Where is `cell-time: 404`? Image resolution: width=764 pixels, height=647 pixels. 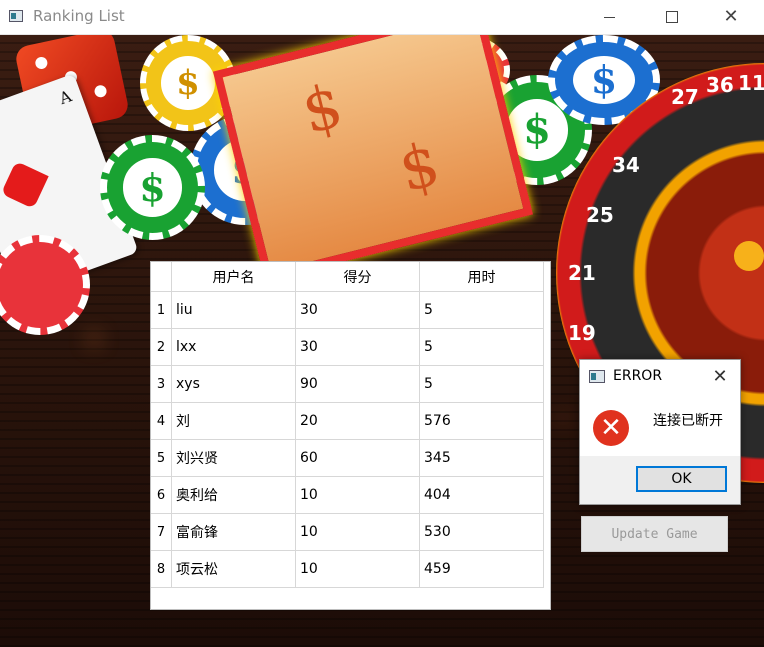
cell-time: 404 is located at coordinates (481, 495).